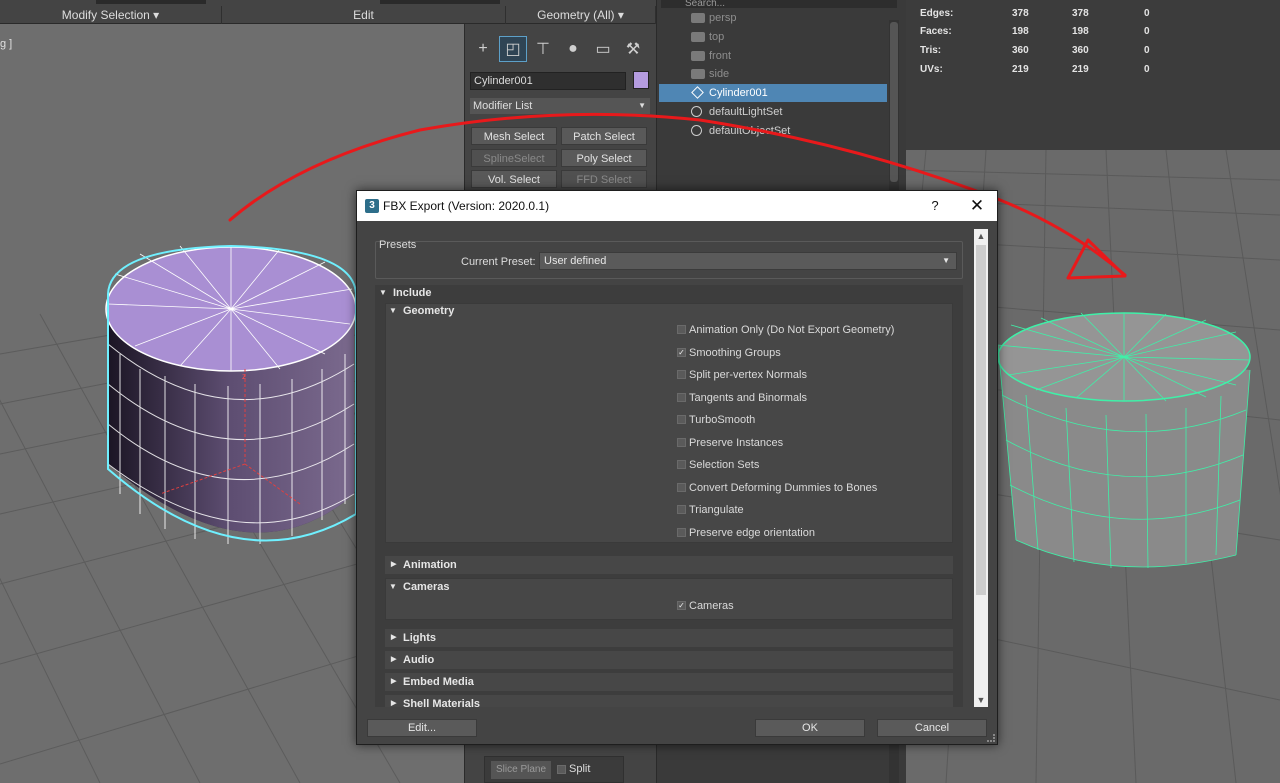 The image size is (1280, 783). I want to click on audio-header: ▶ Audio, so click(669, 660).